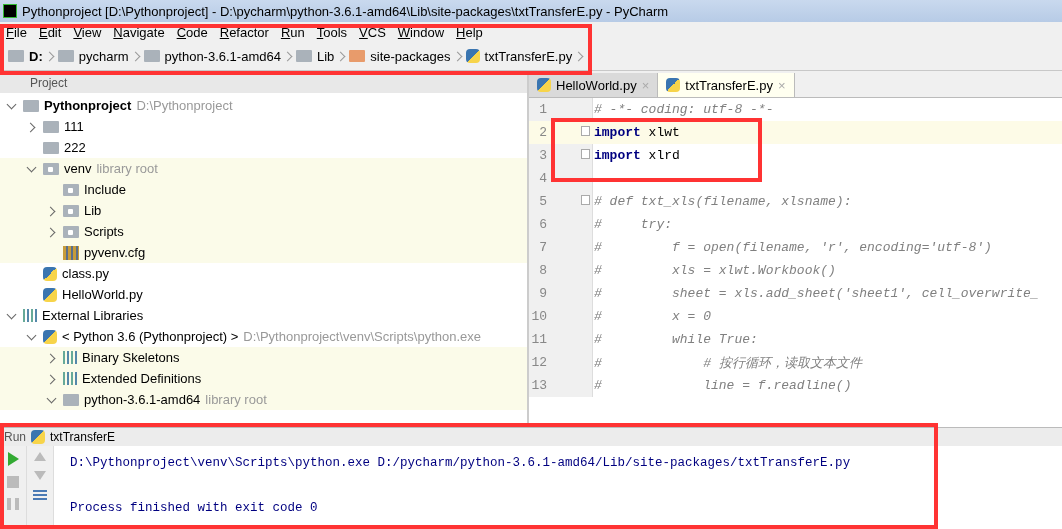  What do you see at coordinates (542, 179) in the screenshot?
I see `line-number: 4` at bounding box center [542, 179].